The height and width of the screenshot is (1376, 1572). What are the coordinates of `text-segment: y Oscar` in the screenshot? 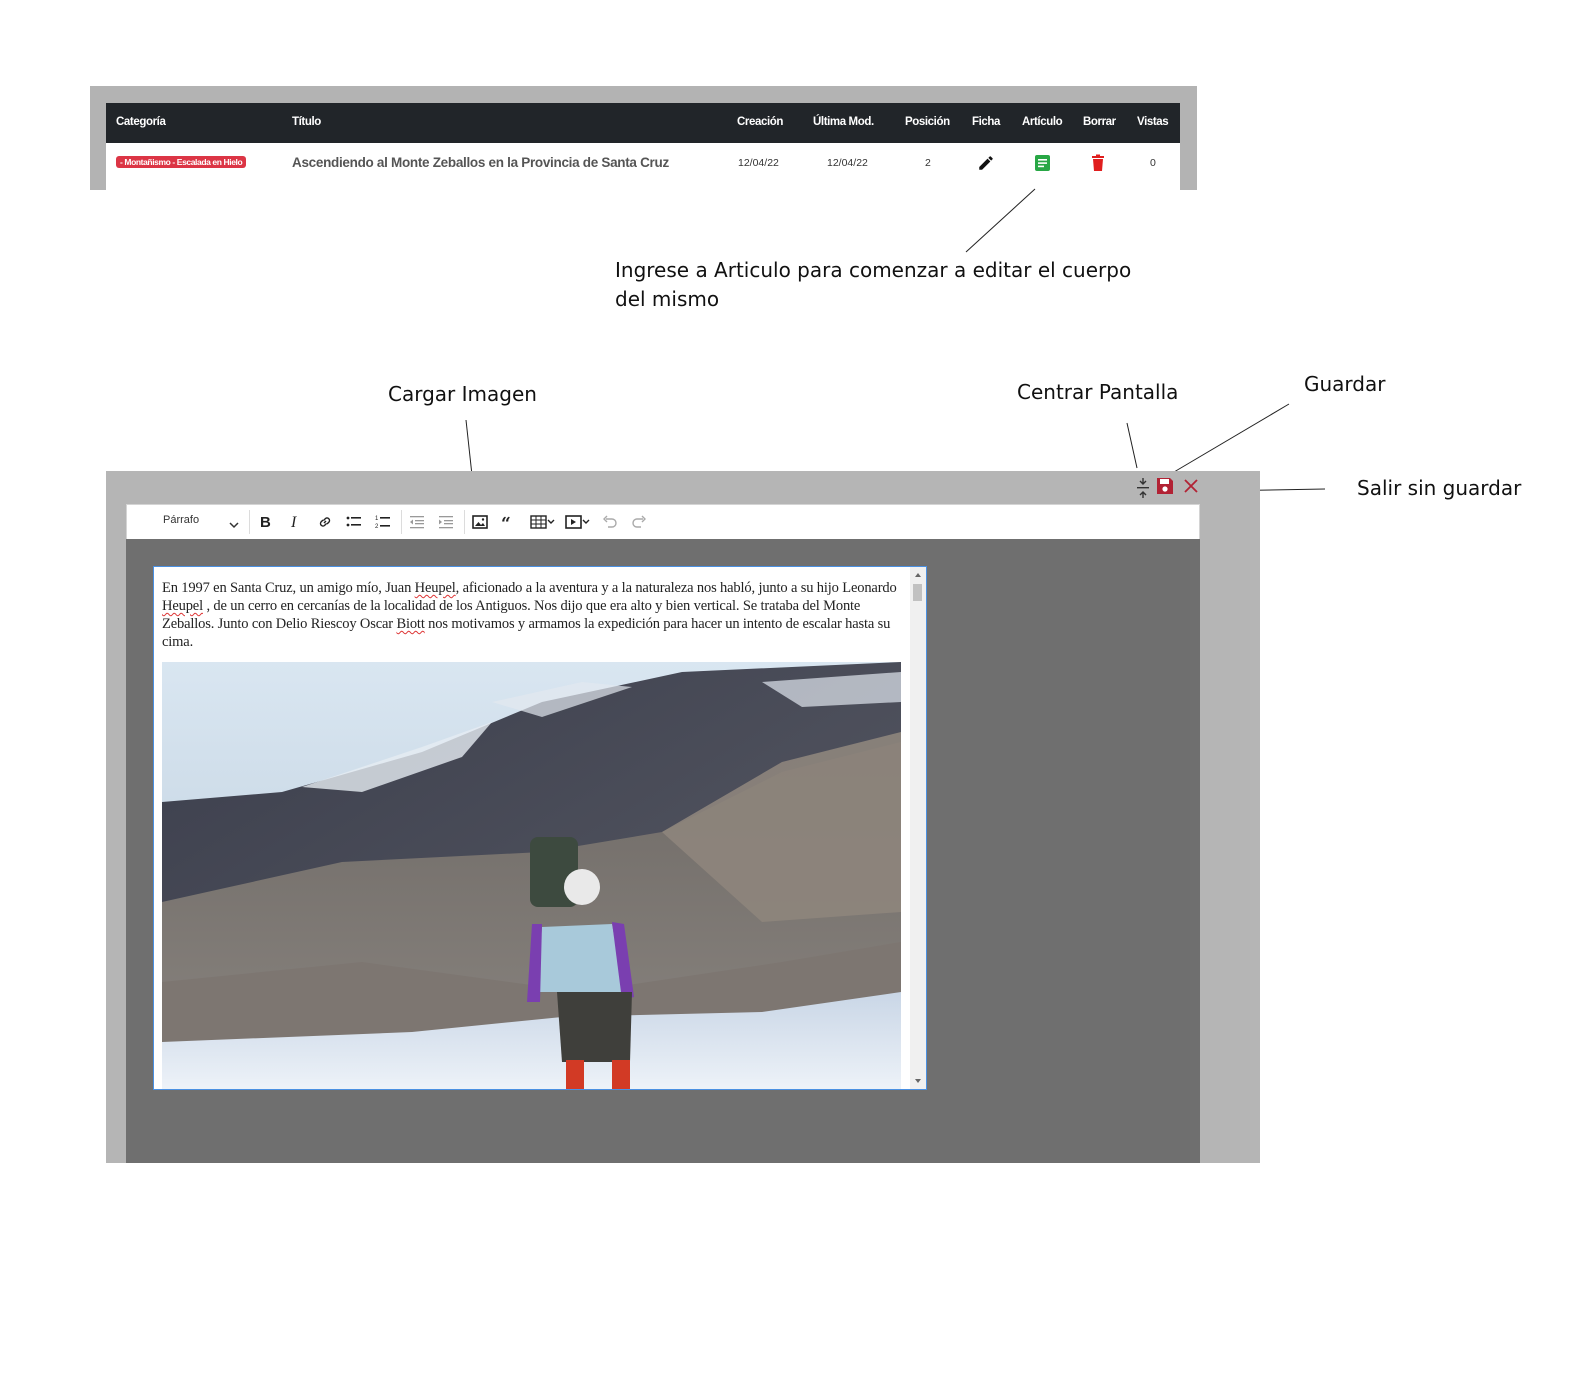 It's located at (373, 624).